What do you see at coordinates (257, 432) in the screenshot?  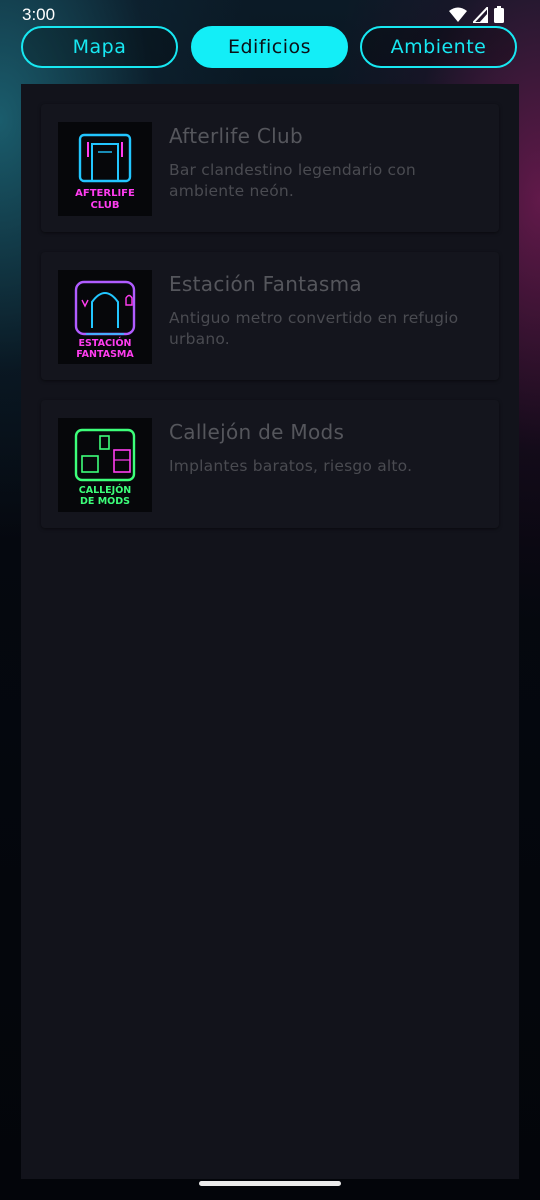 I see `building-title: Callejón de Mods` at bounding box center [257, 432].